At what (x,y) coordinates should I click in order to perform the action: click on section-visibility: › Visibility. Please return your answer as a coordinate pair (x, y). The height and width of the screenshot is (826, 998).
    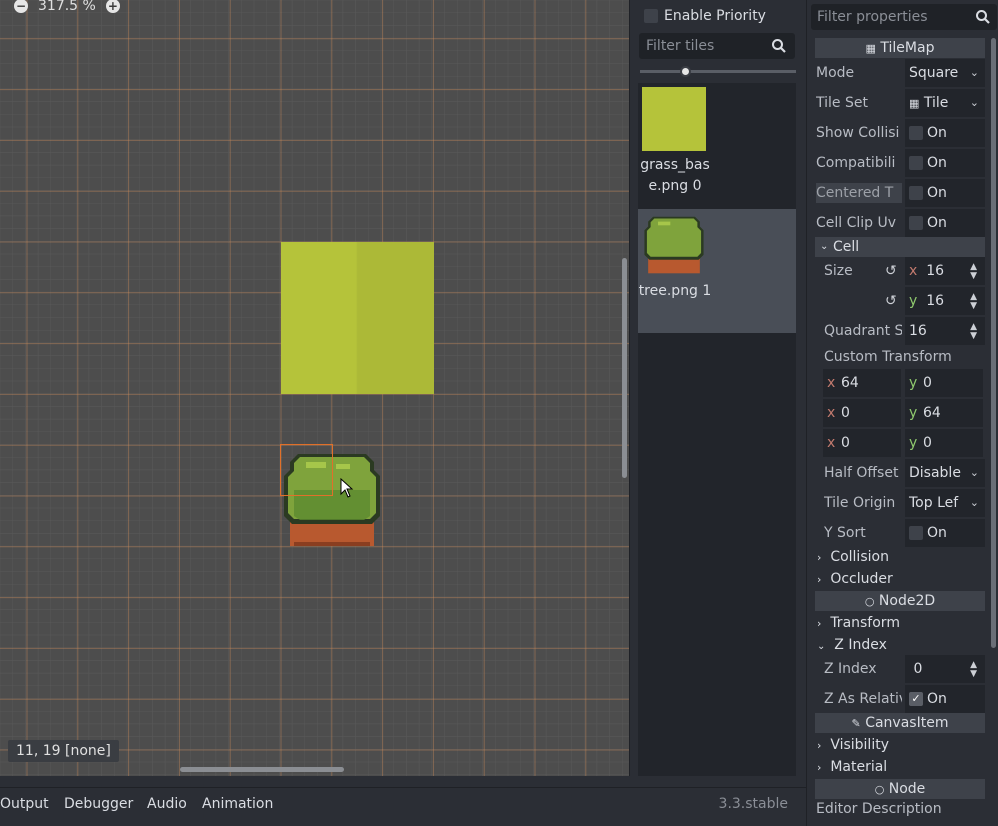
    Looking at the image, I should click on (853, 745).